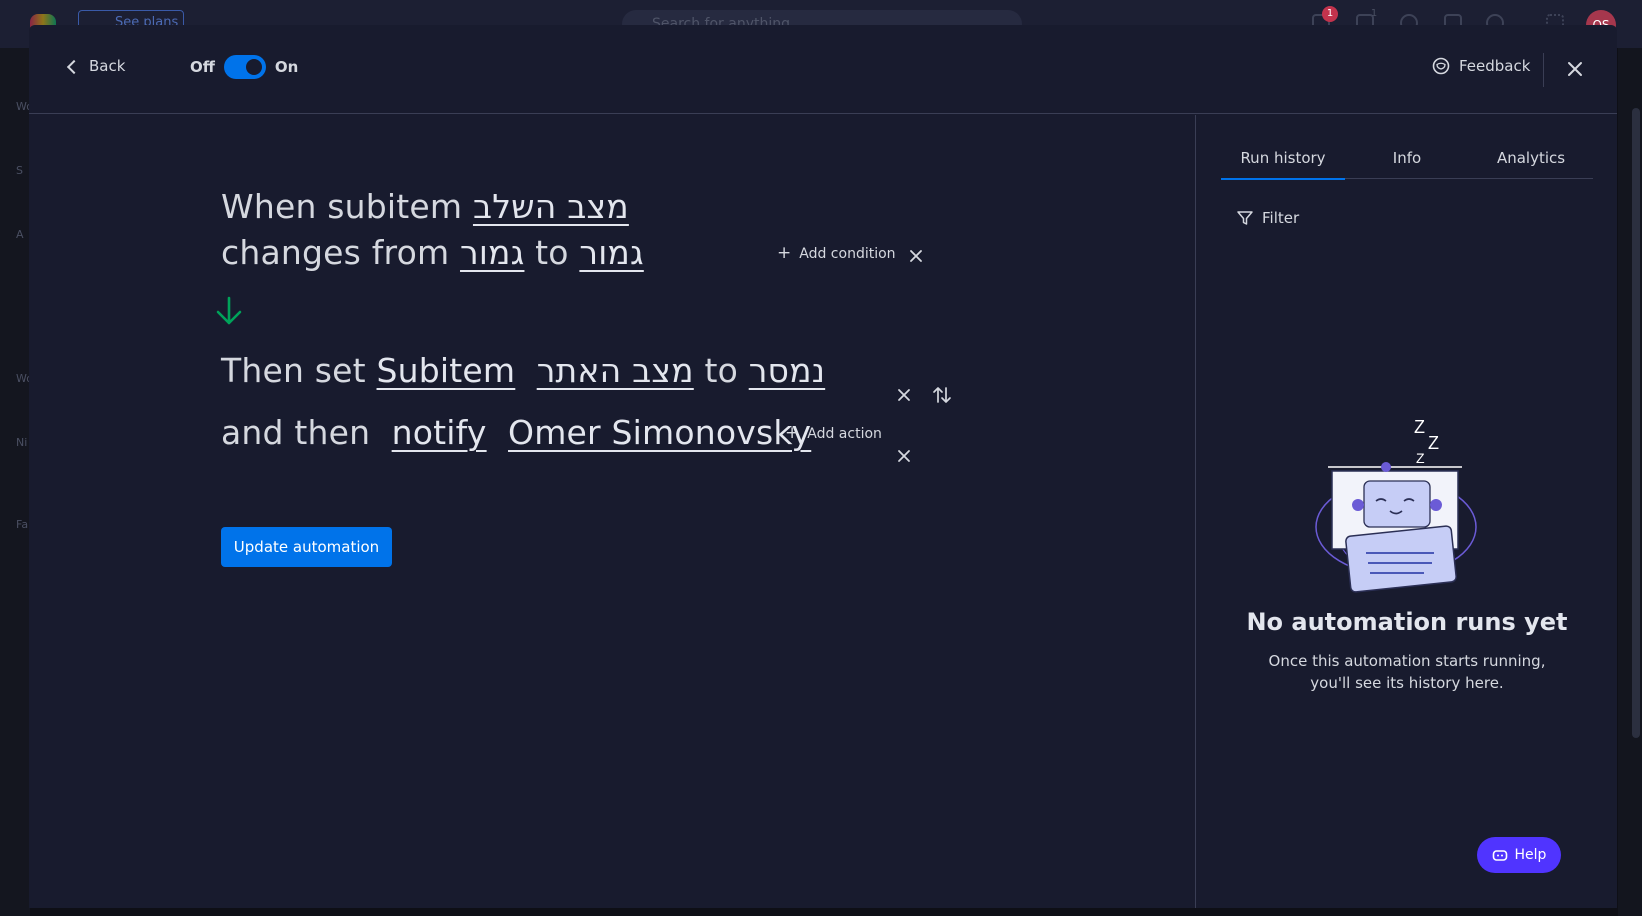  What do you see at coordinates (299, 370) in the screenshot?
I see `action-then-text: Then set` at bounding box center [299, 370].